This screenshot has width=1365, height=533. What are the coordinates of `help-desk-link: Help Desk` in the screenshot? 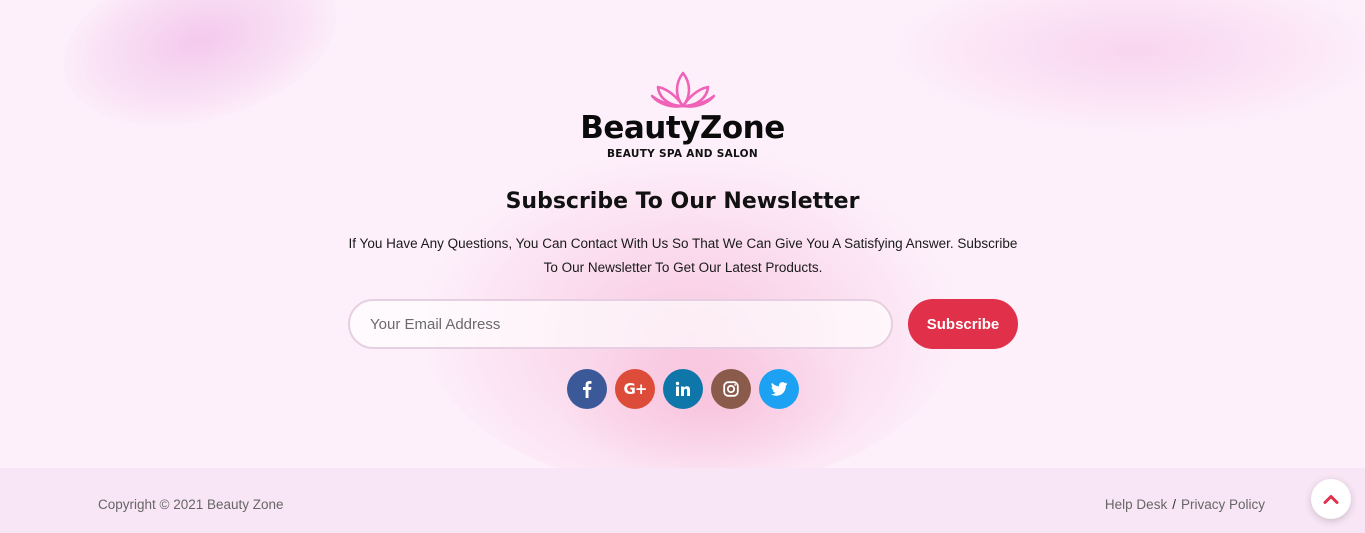 It's located at (1136, 504).